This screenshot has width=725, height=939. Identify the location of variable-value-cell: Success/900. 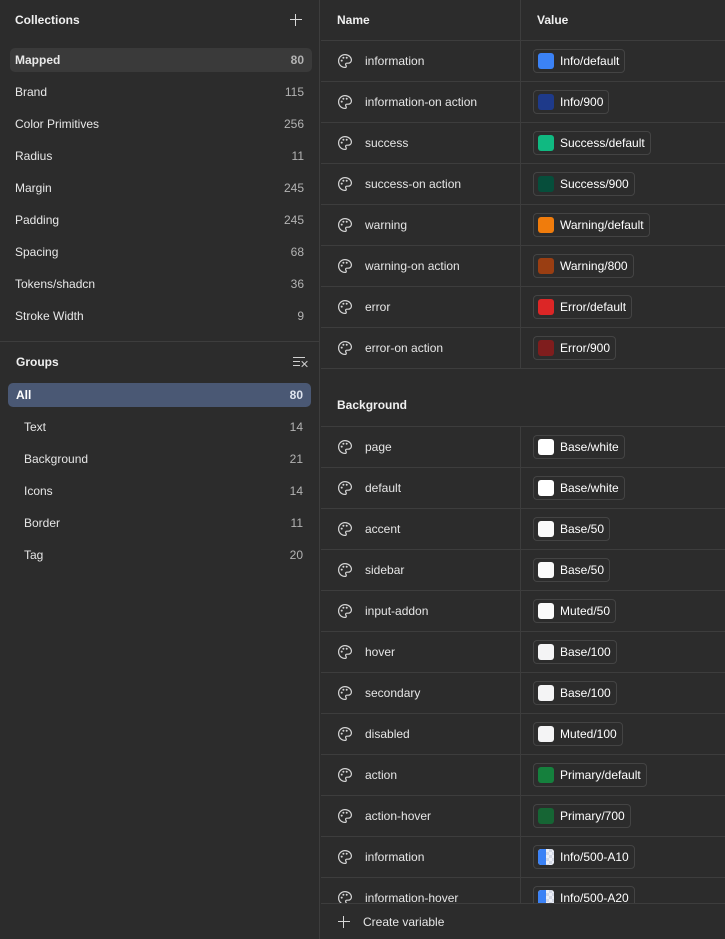
(623, 184).